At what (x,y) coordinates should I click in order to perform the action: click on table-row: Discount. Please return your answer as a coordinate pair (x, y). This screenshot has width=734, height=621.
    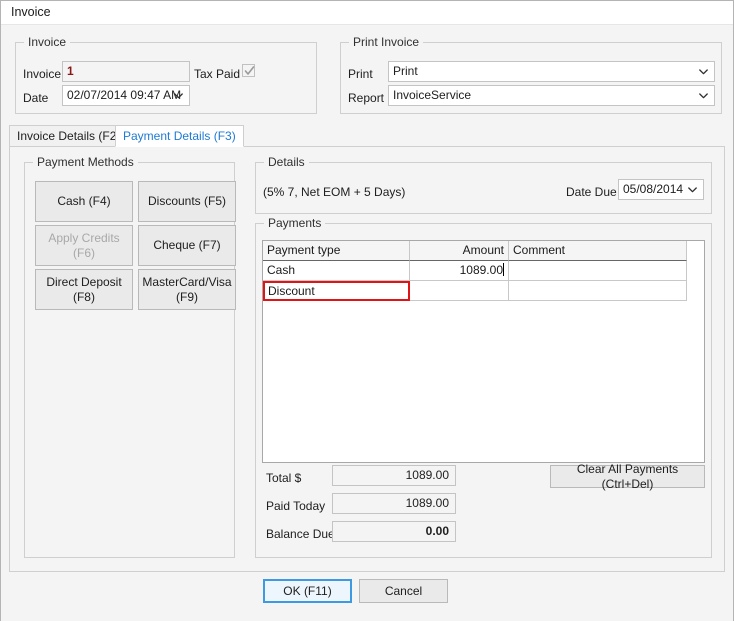
    Looking at the image, I should click on (483, 291).